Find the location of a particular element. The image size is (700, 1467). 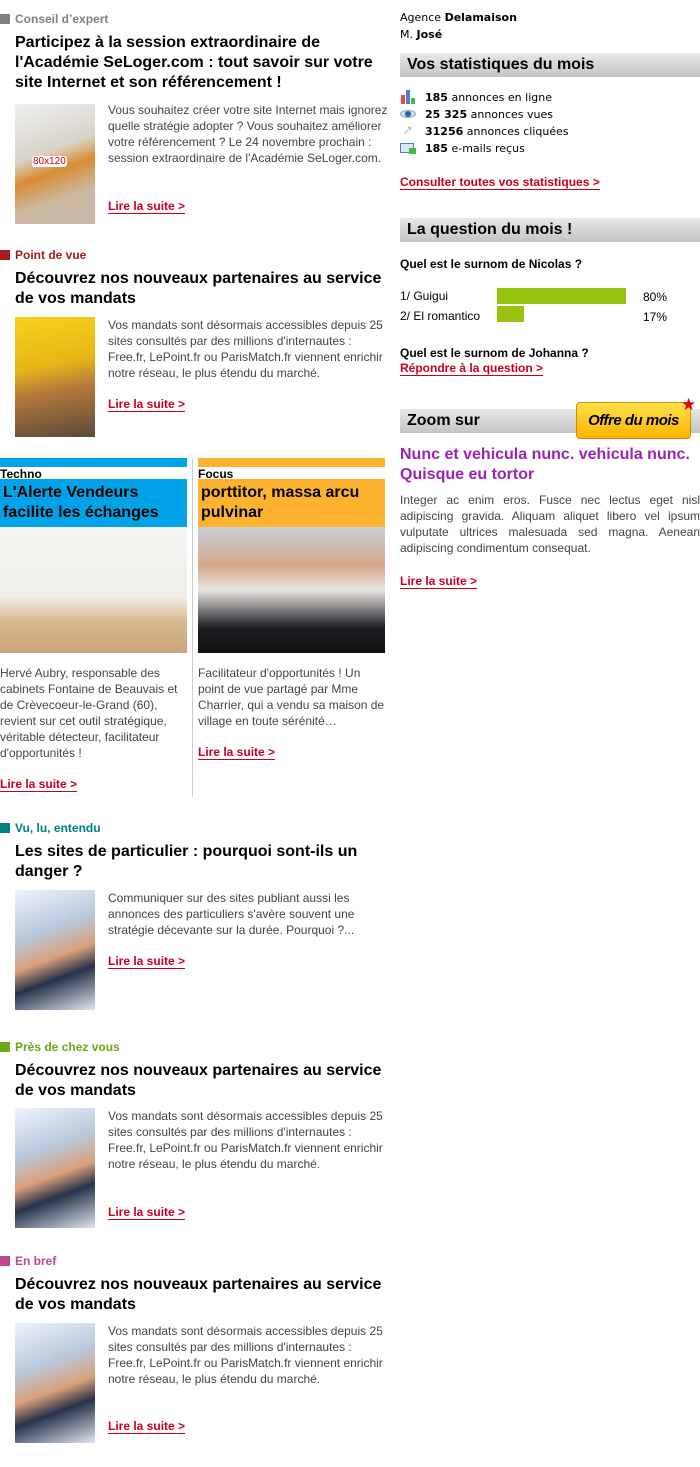

next-question: Quel est le surnom de Johanna ? is located at coordinates (494, 353).